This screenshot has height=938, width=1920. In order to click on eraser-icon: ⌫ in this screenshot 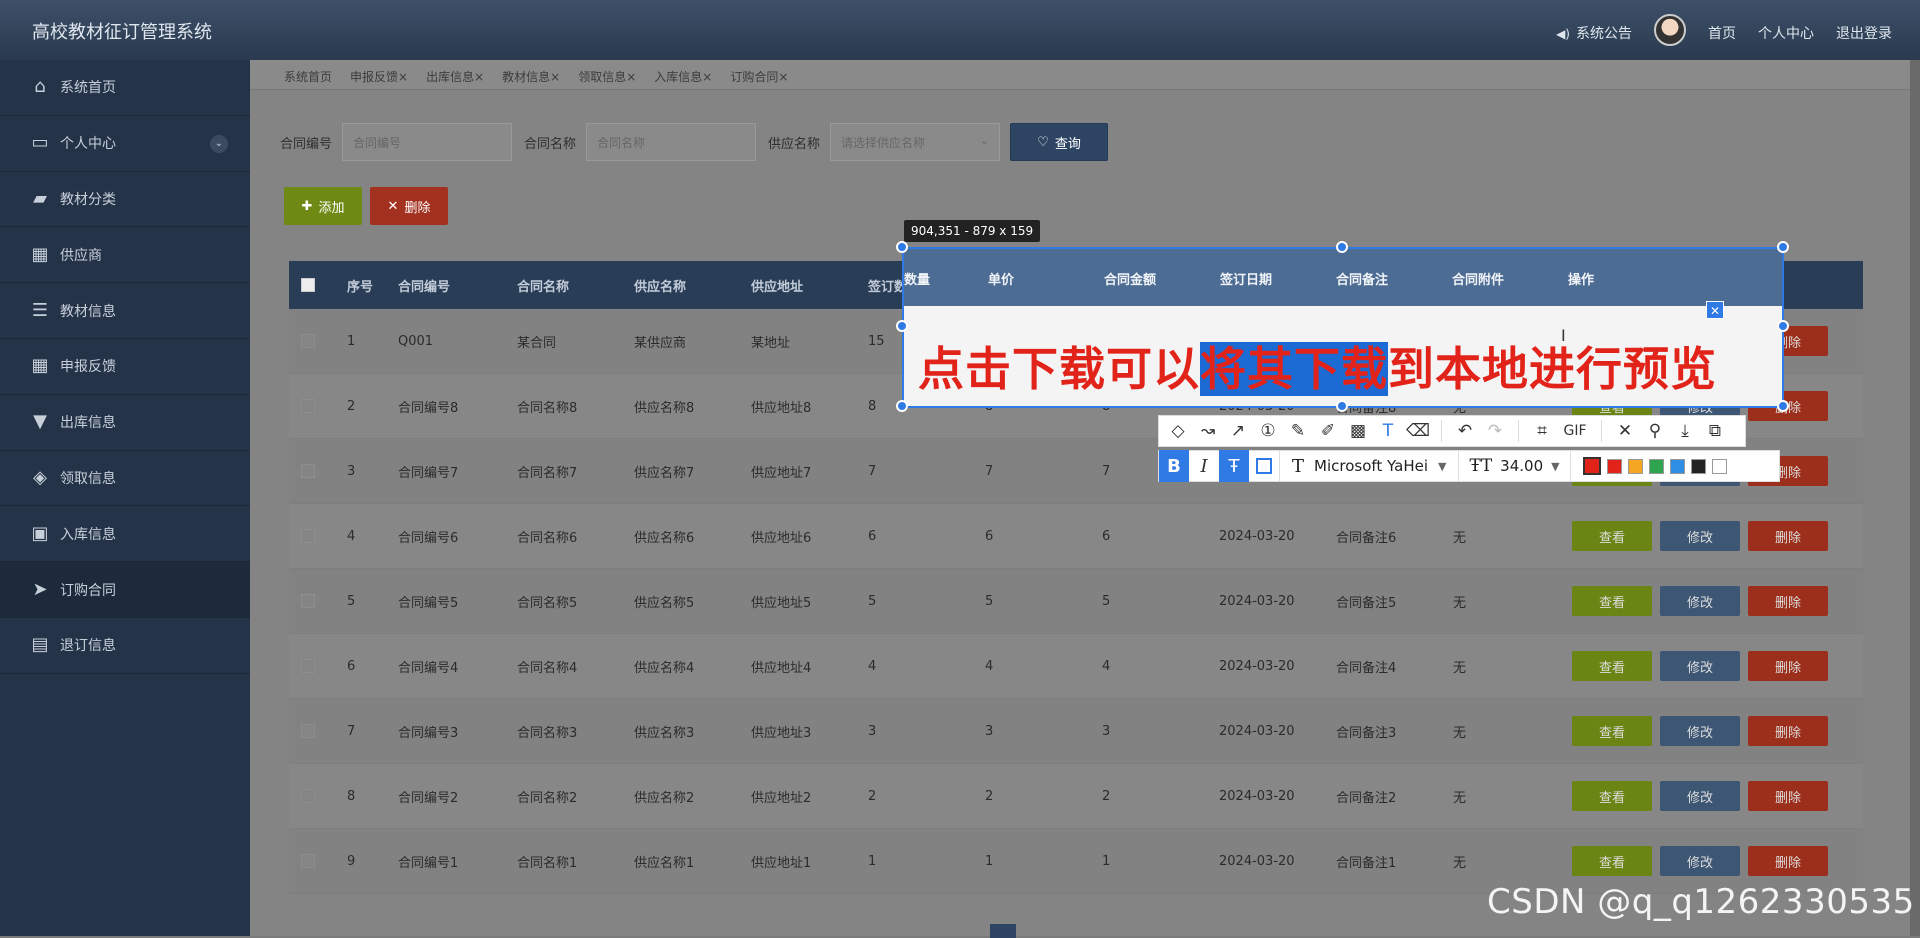, I will do `click(1418, 431)`.